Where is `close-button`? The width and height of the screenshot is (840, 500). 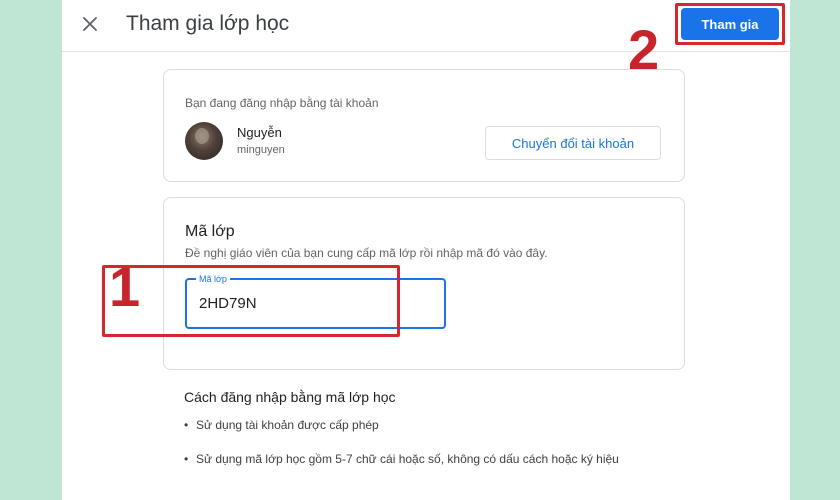 close-button is located at coordinates (90, 24).